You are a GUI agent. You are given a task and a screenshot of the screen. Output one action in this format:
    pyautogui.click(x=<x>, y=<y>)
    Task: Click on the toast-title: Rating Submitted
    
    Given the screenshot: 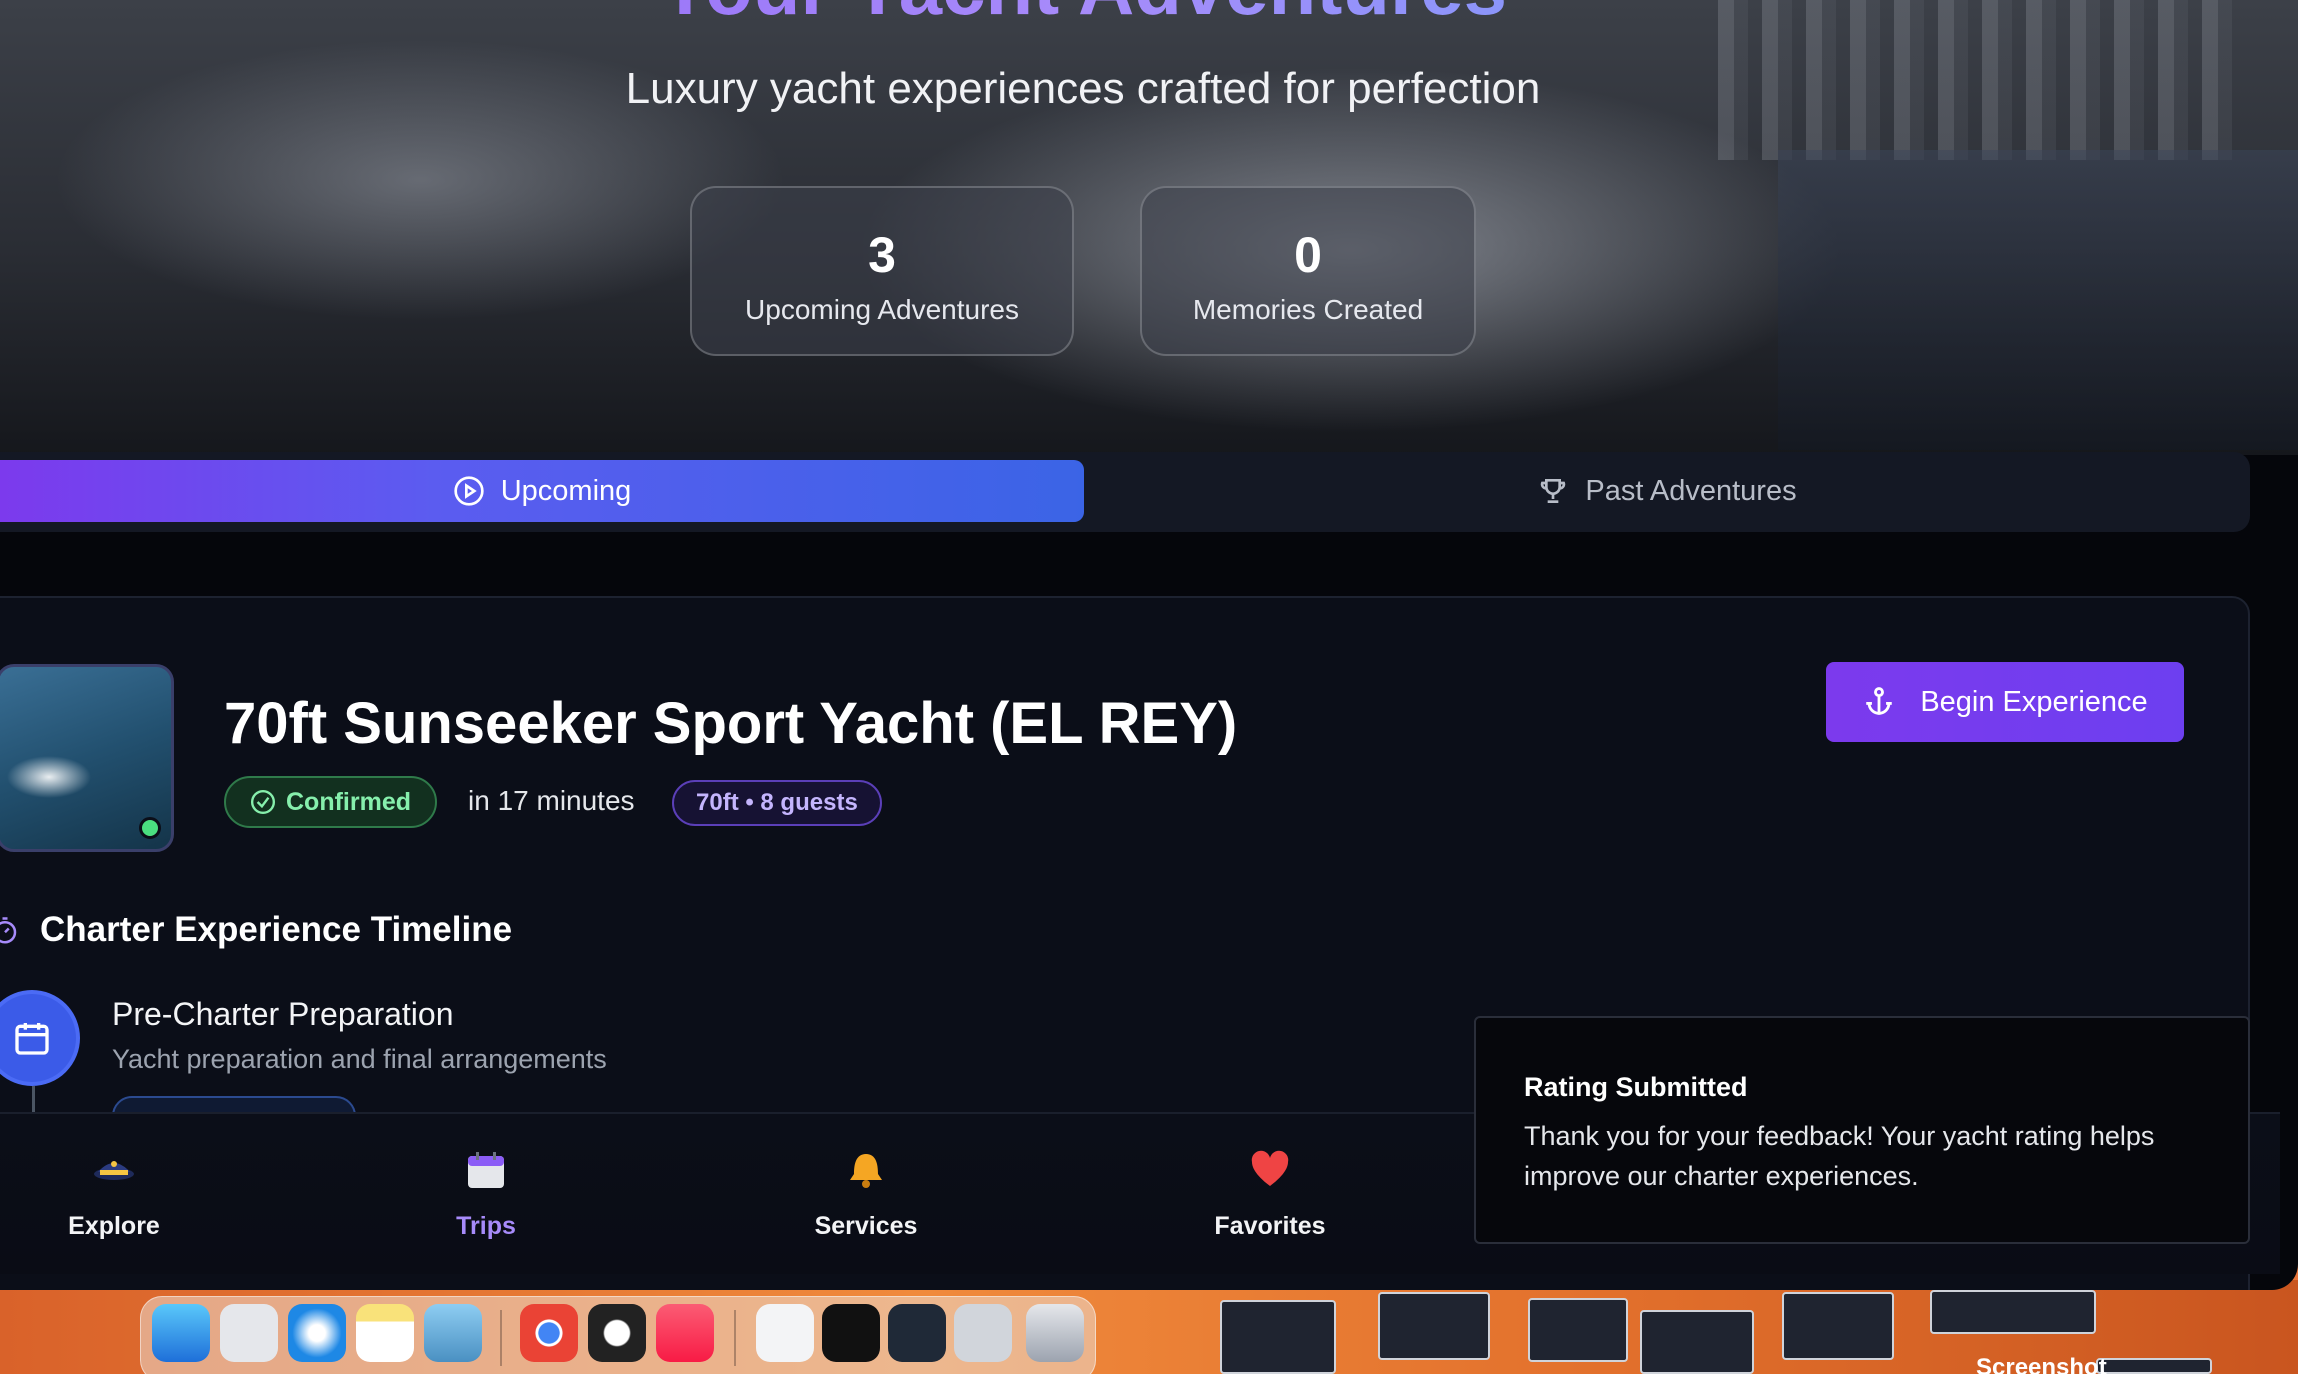 What is the action you would take?
    pyautogui.click(x=1636, y=1087)
    